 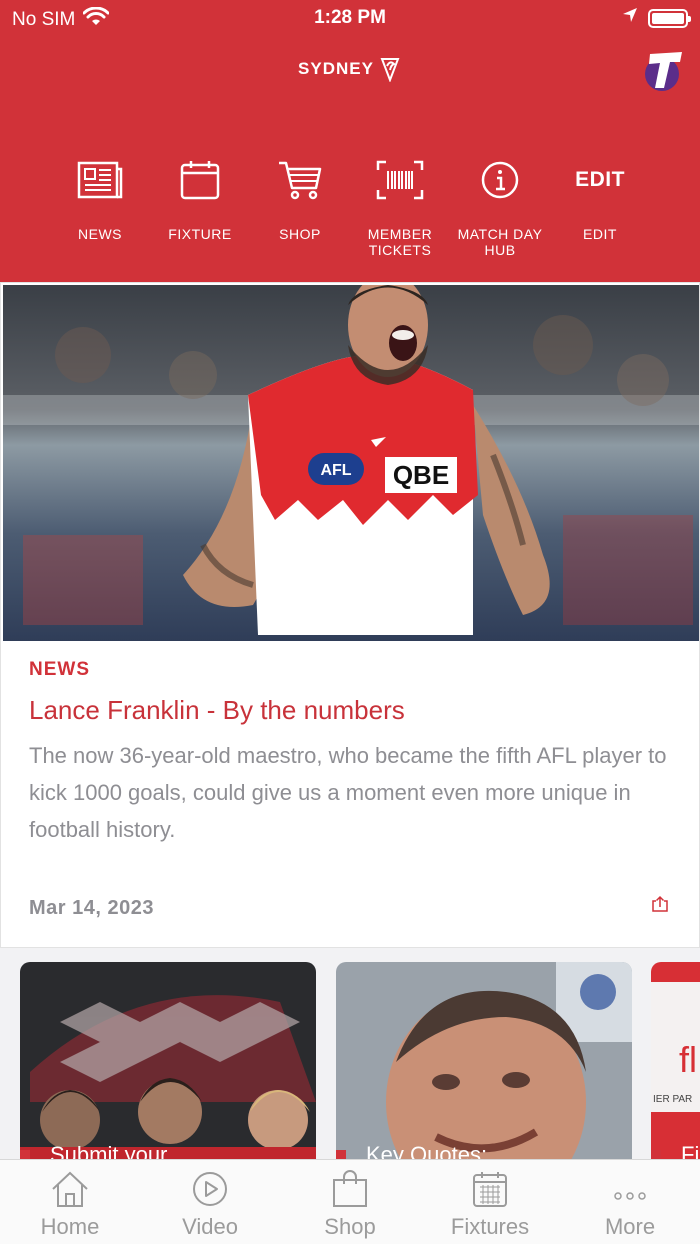 What do you see at coordinates (200, 180) in the screenshot?
I see `calendar-icon` at bounding box center [200, 180].